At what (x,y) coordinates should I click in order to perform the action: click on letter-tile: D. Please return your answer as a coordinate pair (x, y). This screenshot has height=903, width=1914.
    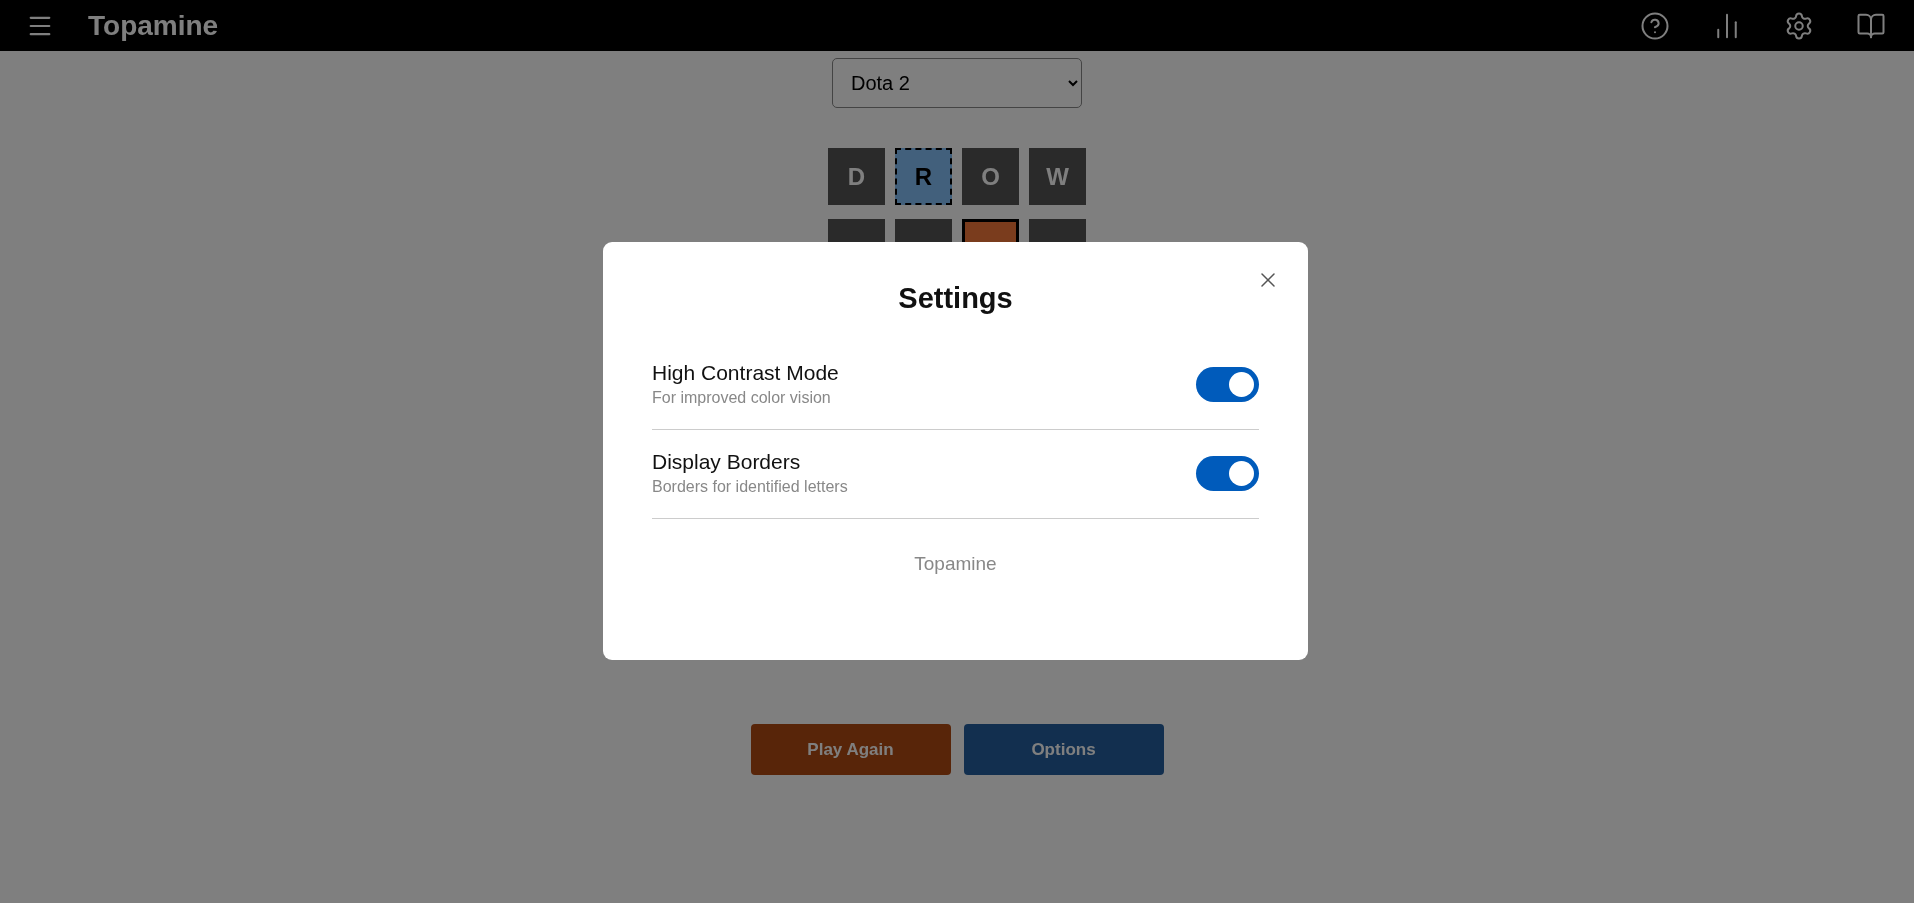
    Looking at the image, I should click on (856, 176).